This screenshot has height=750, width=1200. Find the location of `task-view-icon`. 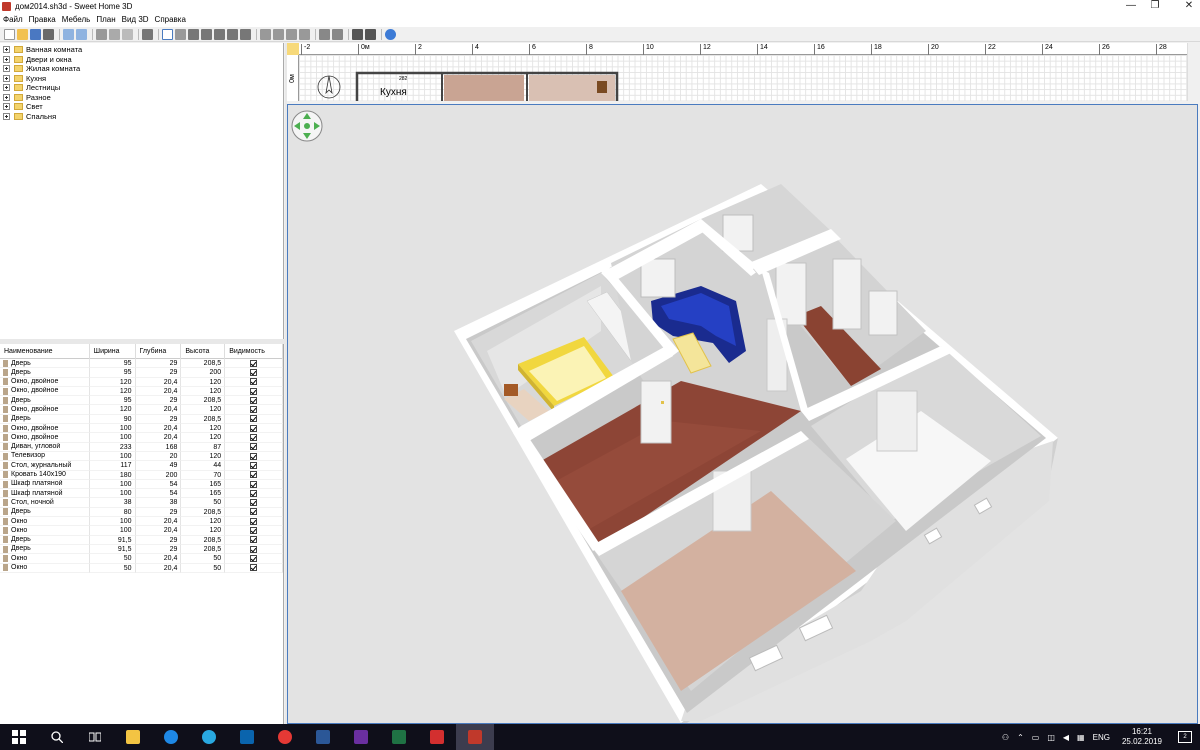

task-view-icon is located at coordinates (95, 737).